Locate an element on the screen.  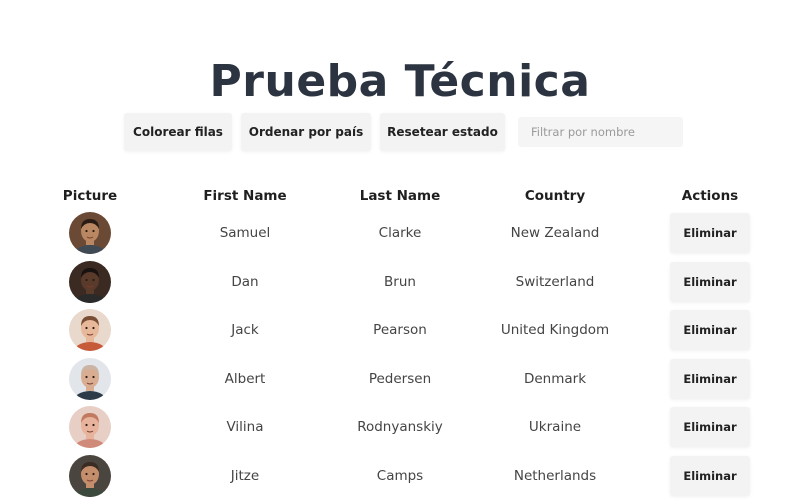
last-name-cell: Clarke is located at coordinates (400, 233).